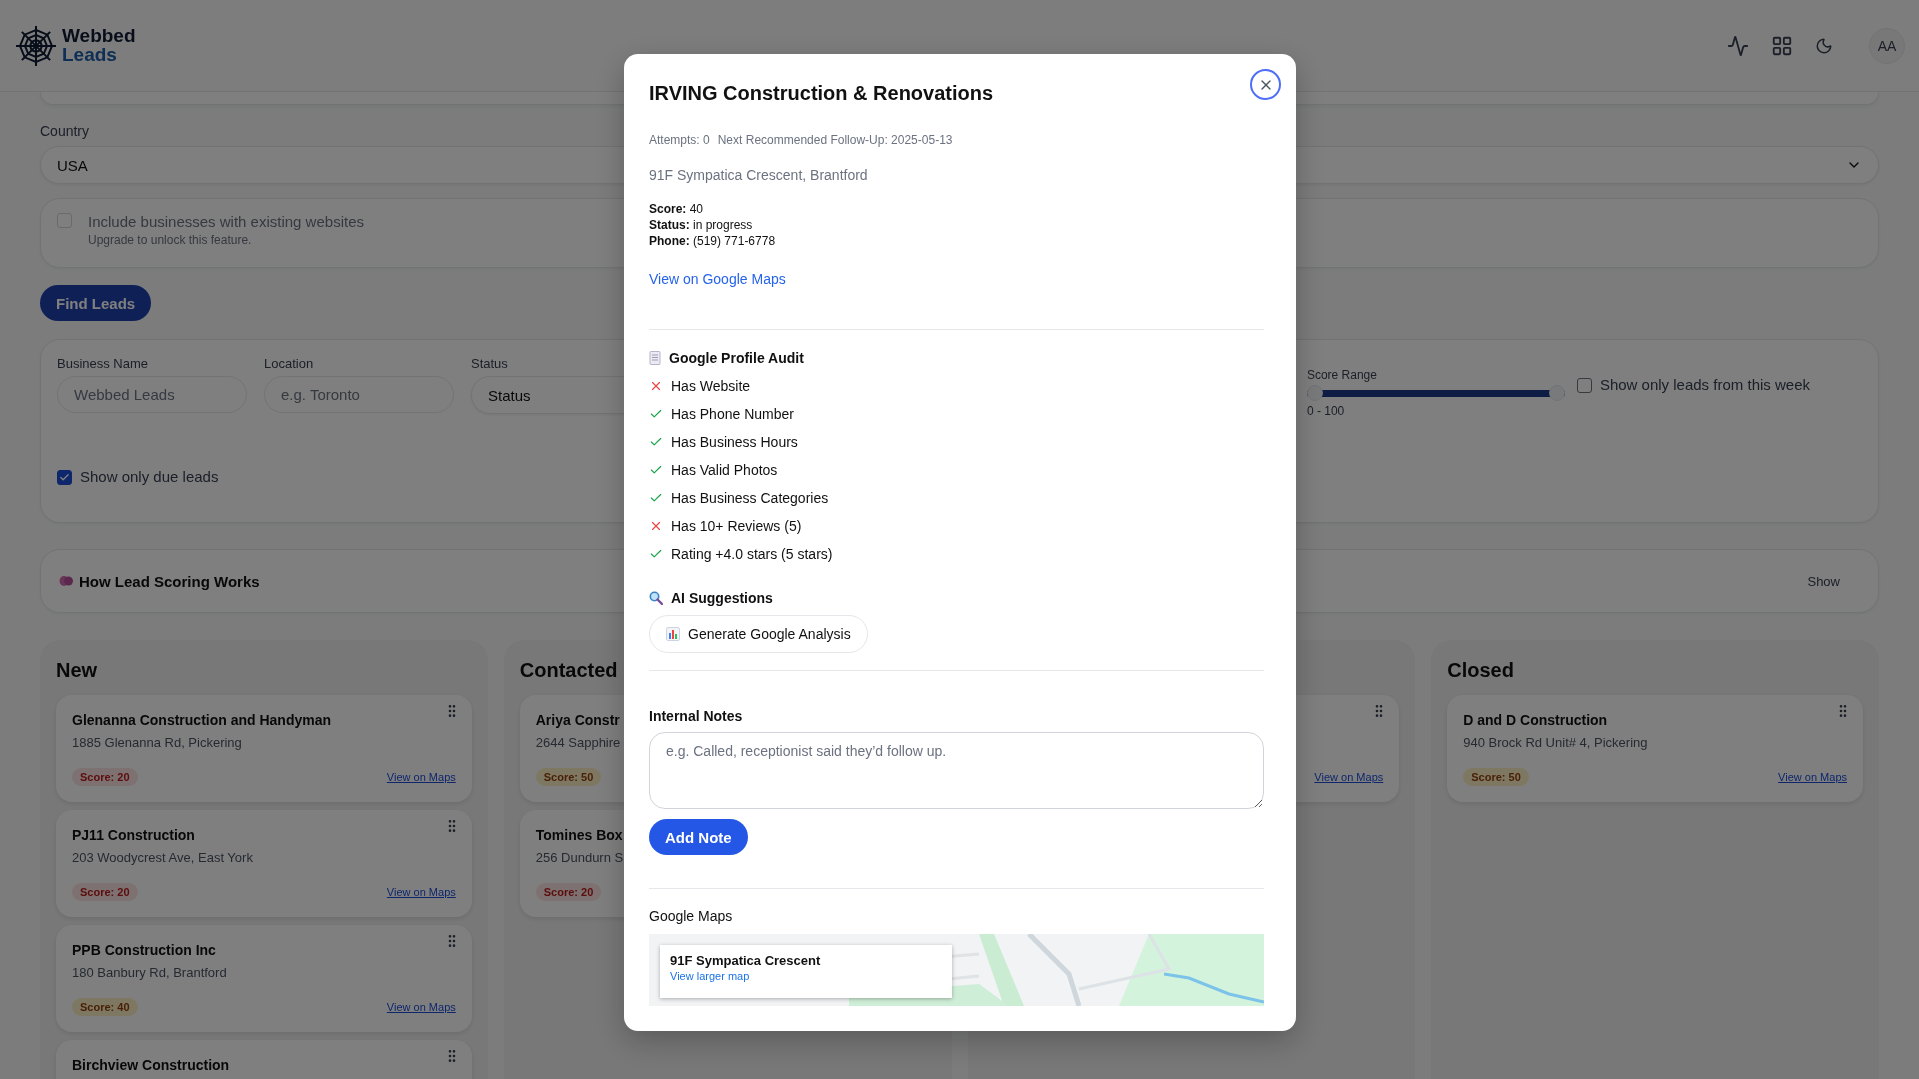 The width and height of the screenshot is (1919, 1079). I want to click on brain-icon, so click(66, 581).